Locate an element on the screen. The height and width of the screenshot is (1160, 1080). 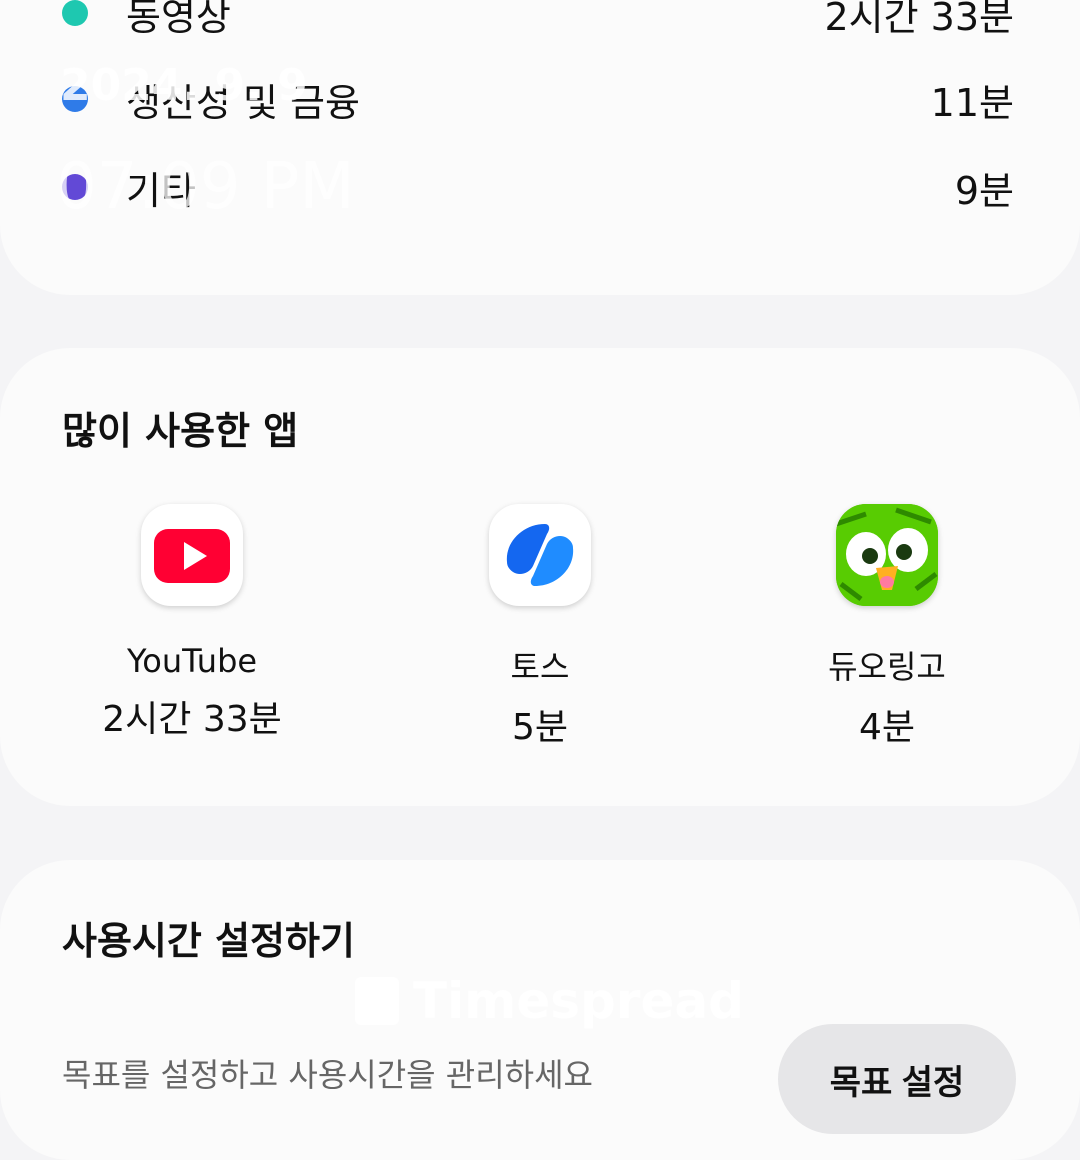
top-apps-title: 많이 사용한 앱 is located at coordinates (180, 431).